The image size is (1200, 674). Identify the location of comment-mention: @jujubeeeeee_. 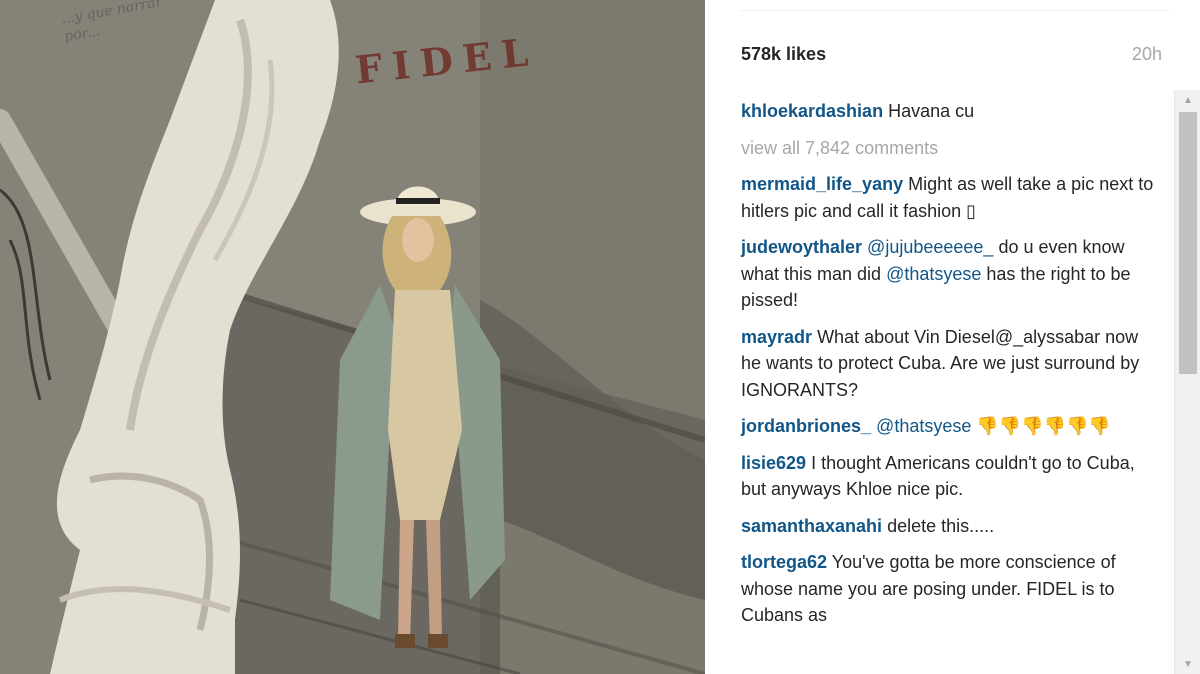
(930, 247).